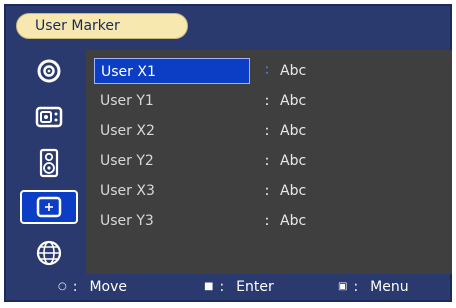 The height and width of the screenshot is (308, 456). I want to click on menu-row-user-y3: User Y3 : Abc, so click(270, 221).